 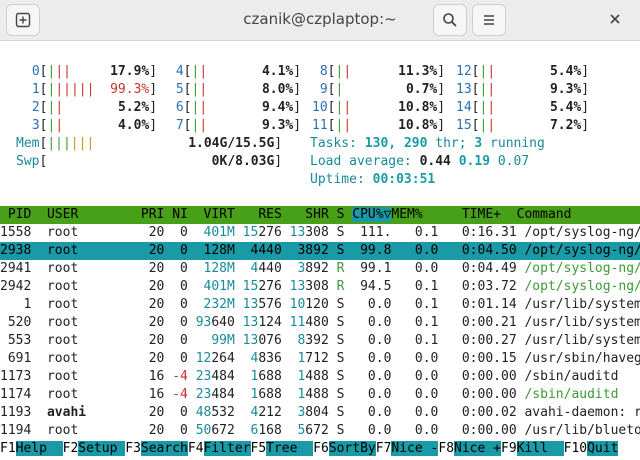 I want to click on proc-cpu: 111., so click(x=372, y=232).